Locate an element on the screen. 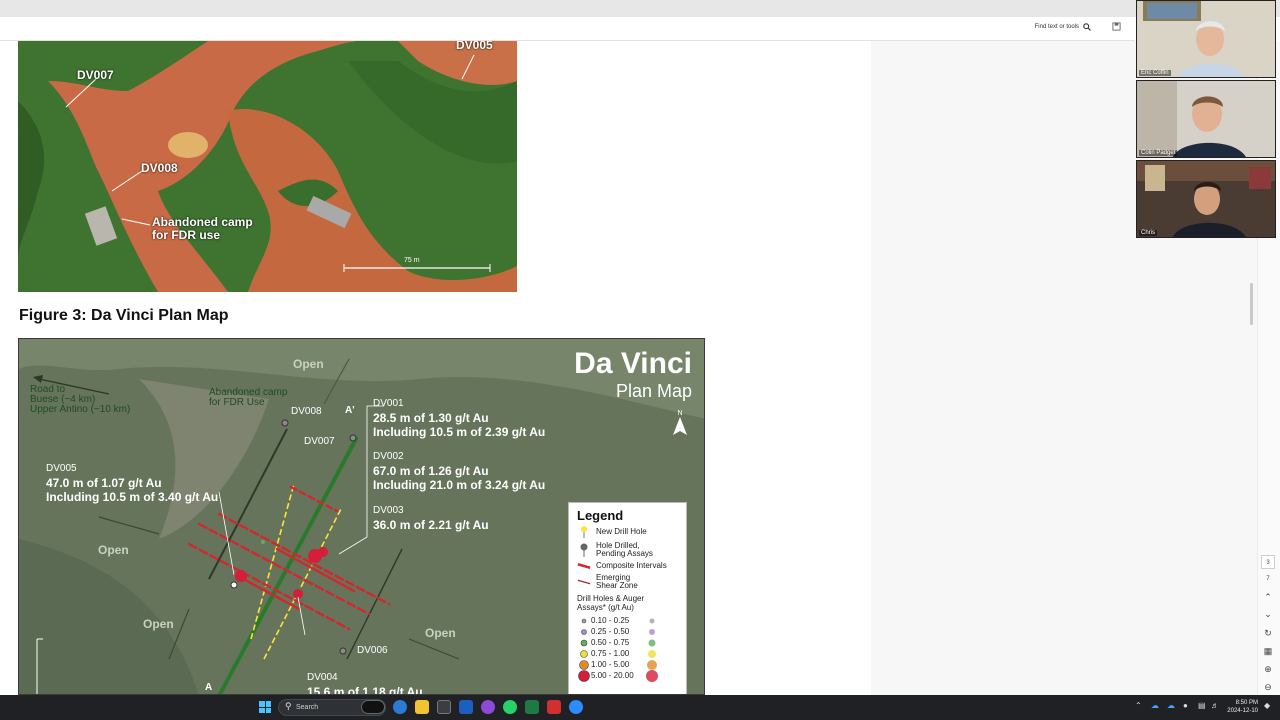 This screenshot has width=1280, height=720. window-top-strip is located at coordinates (640, 8).